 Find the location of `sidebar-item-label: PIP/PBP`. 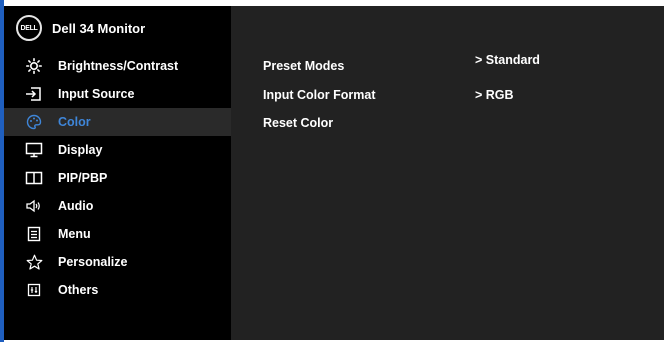

sidebar-item-label: PIP/PBP is located at coordinates (83, 178).